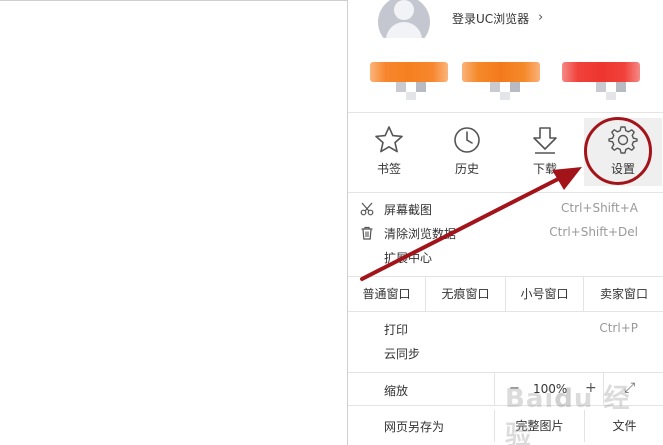  What do you see at coordinates (490, 18) in the screenshot?
I see `login-link: 登录UC浏览器` at bounding box center [490, 18].